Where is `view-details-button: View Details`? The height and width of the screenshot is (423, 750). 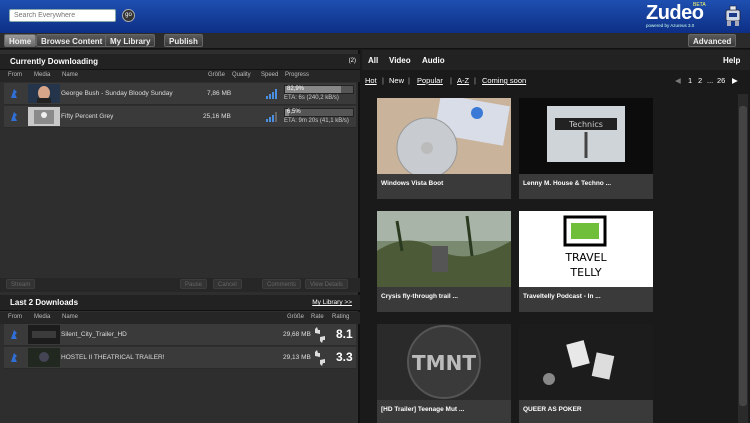
view-details-button: View Details is located at coordinates (326, 284).